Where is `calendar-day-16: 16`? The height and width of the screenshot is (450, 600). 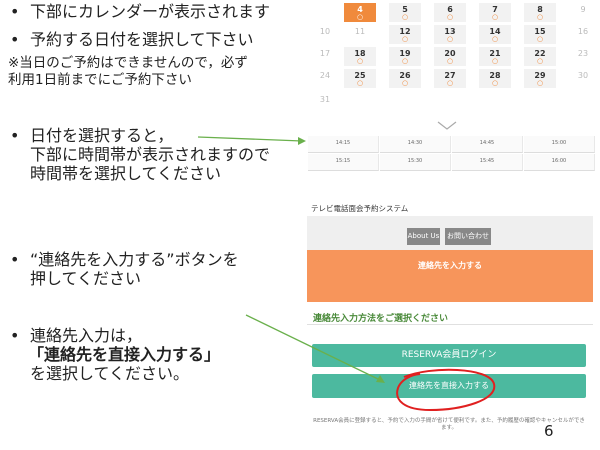 calendar-day-16: 16 is located at coordinates (583, 34).